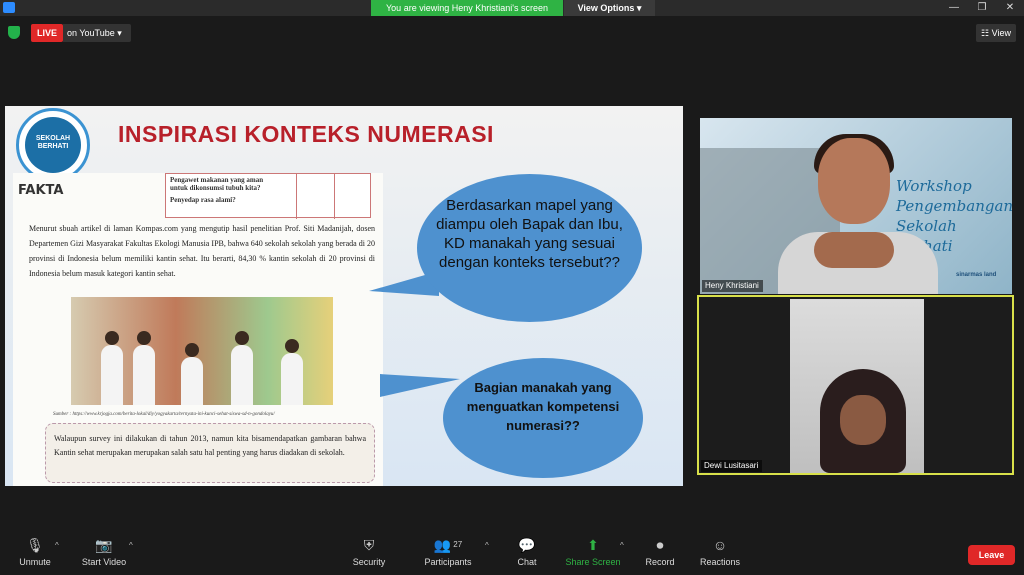  I want to click on logo-text: SEKOLAH BERHATI, so click(53, 145).